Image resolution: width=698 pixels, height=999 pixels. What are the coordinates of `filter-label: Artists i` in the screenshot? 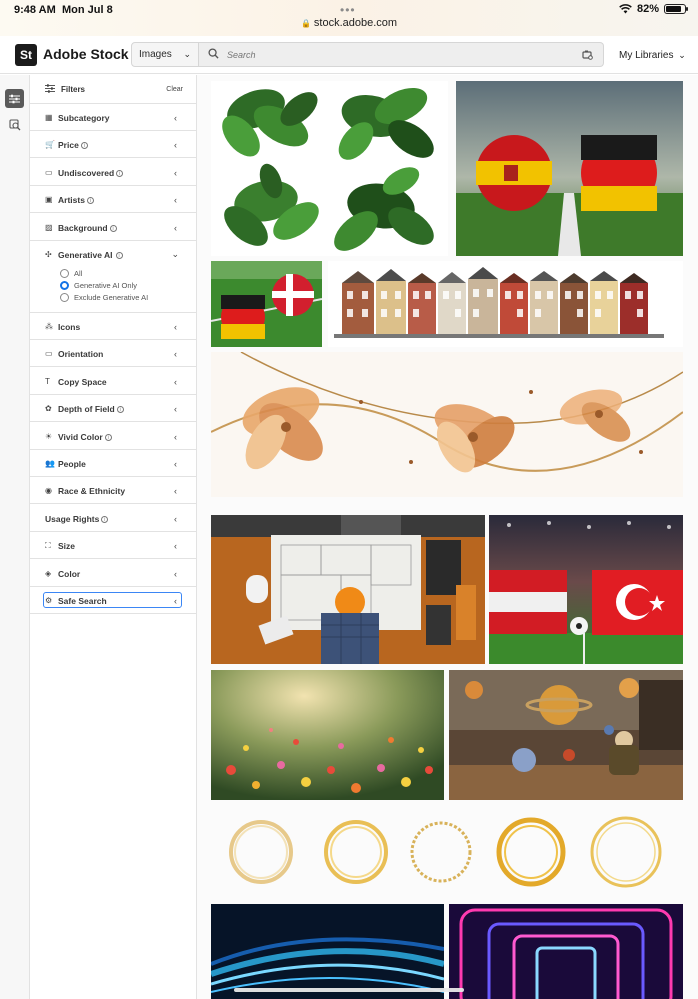 It's located at (76, 200).